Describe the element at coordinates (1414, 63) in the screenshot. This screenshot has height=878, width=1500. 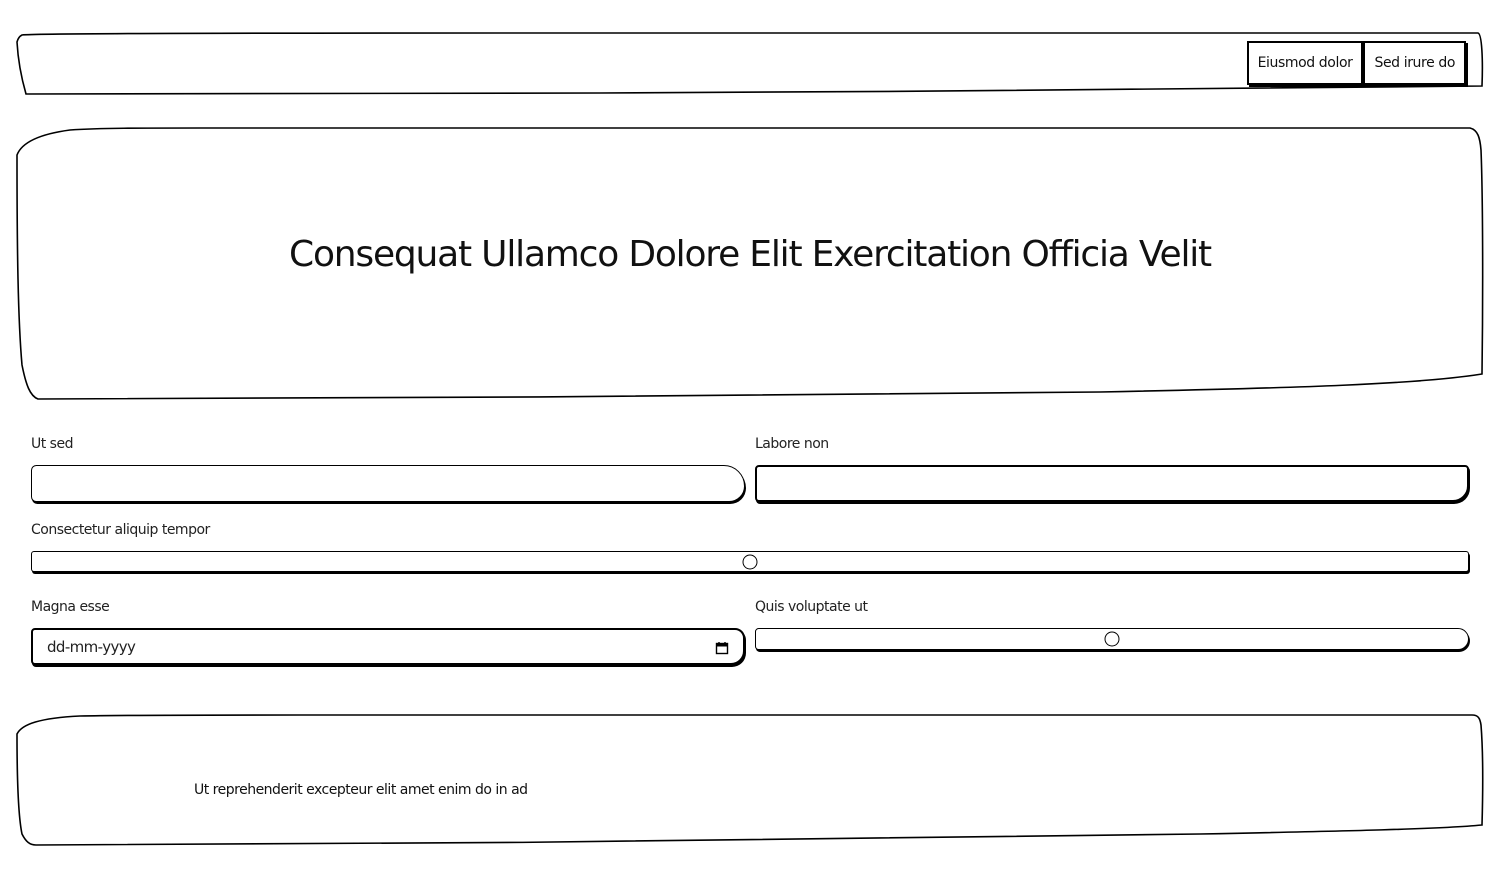
I see `nav-button-sed: Sed irure do` at that location.